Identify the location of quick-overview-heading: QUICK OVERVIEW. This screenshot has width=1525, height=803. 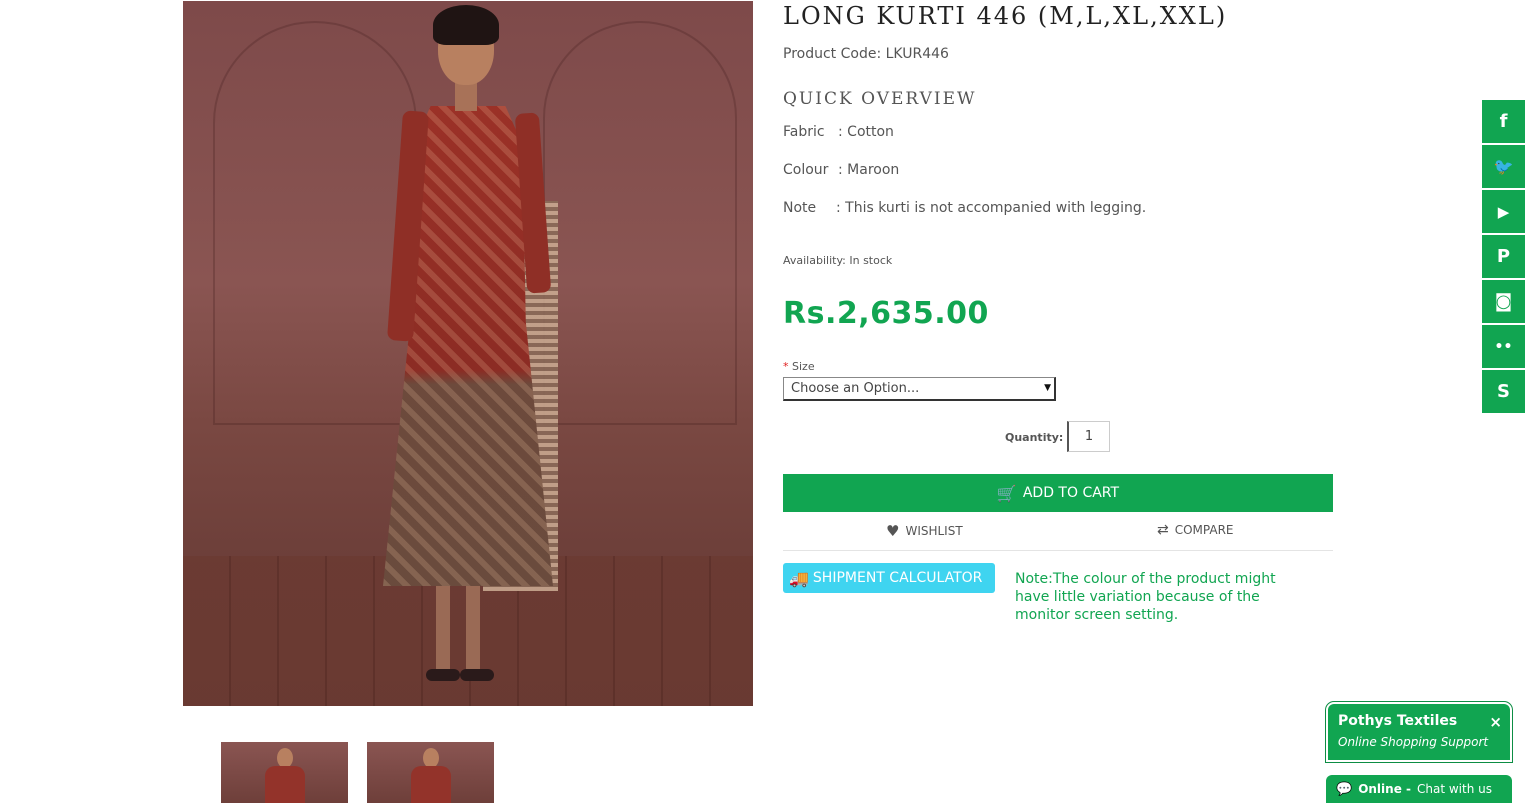
(880, 99).